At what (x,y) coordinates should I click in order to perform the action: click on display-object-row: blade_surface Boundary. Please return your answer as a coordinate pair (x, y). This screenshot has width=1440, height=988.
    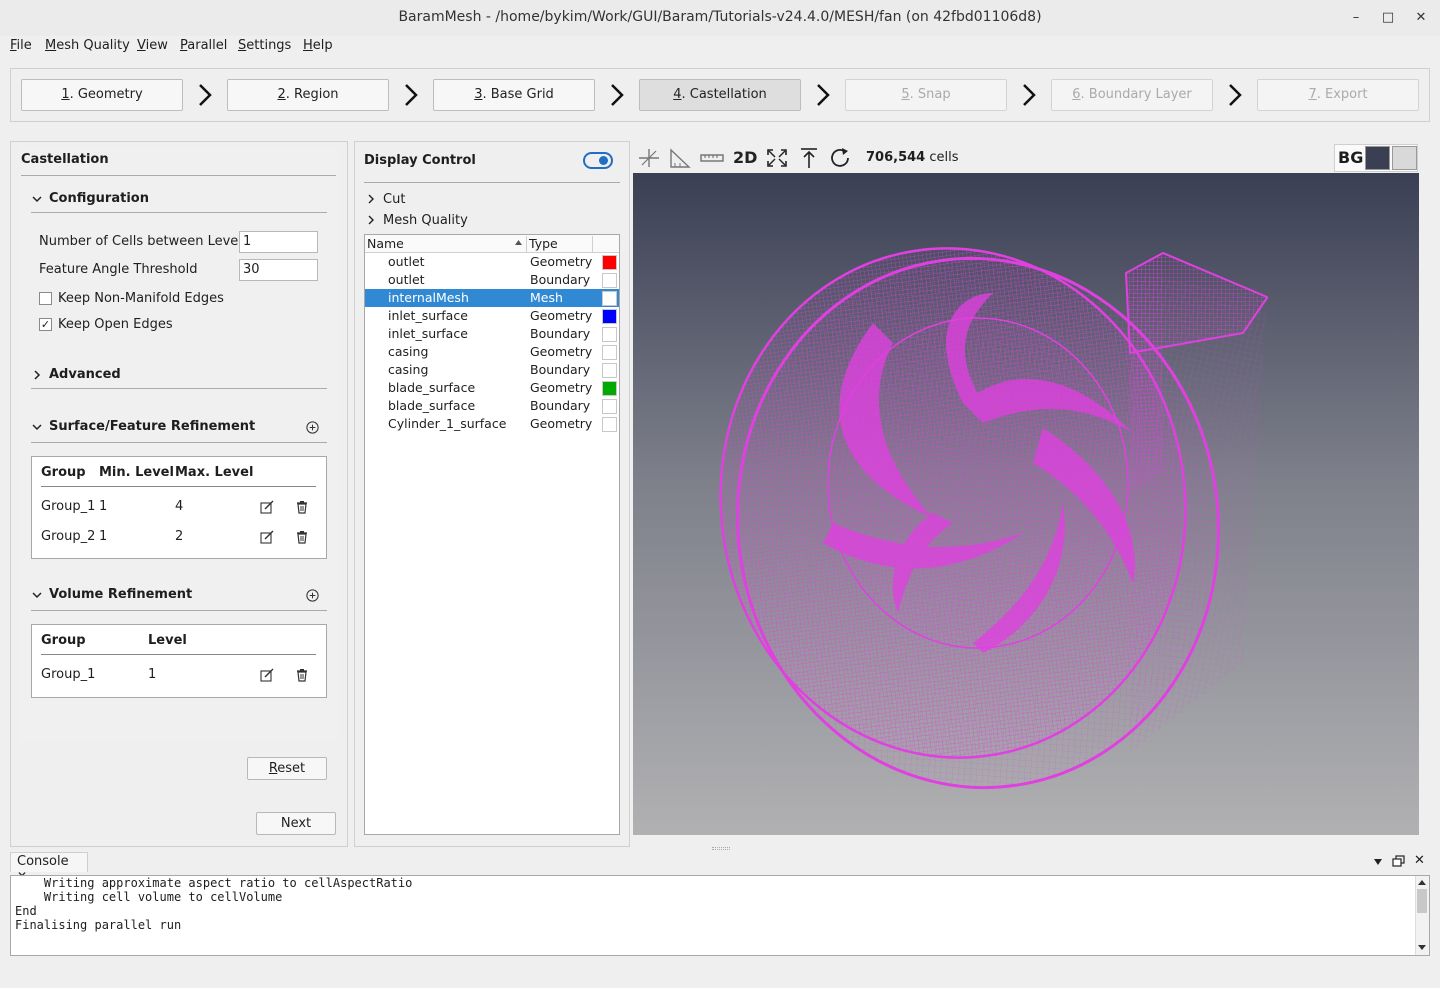
    Looking at the image, I should click on (492, 406).